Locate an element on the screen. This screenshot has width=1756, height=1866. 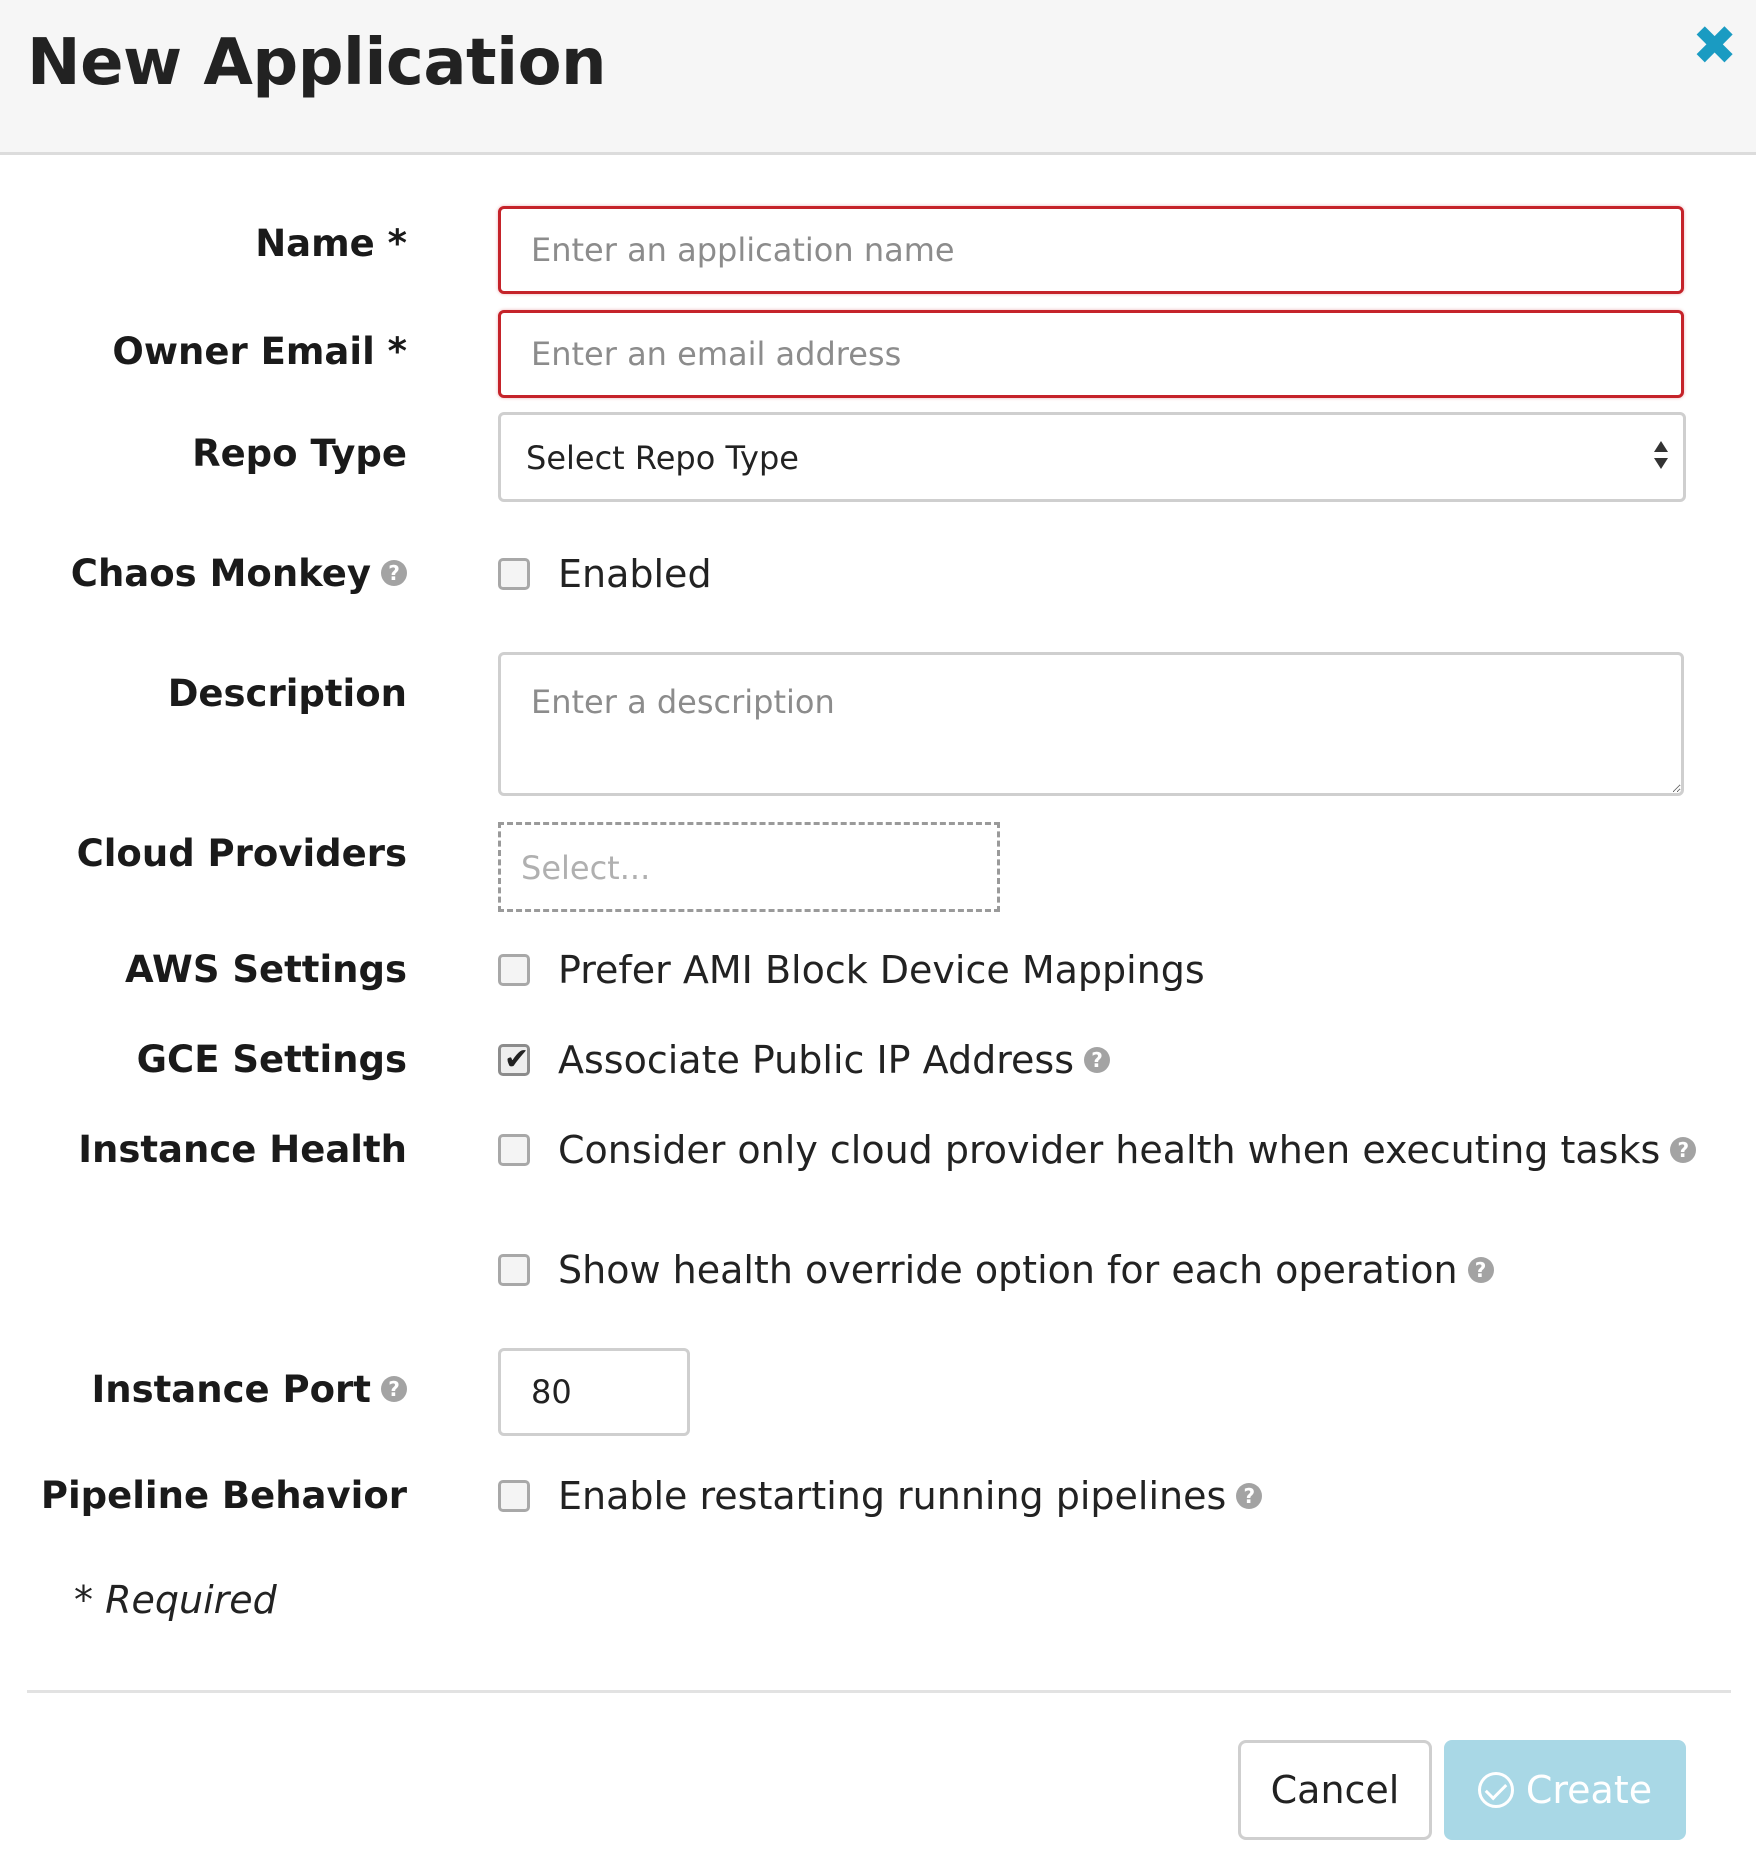
footer-divider is located at coordinates (879, 1691).